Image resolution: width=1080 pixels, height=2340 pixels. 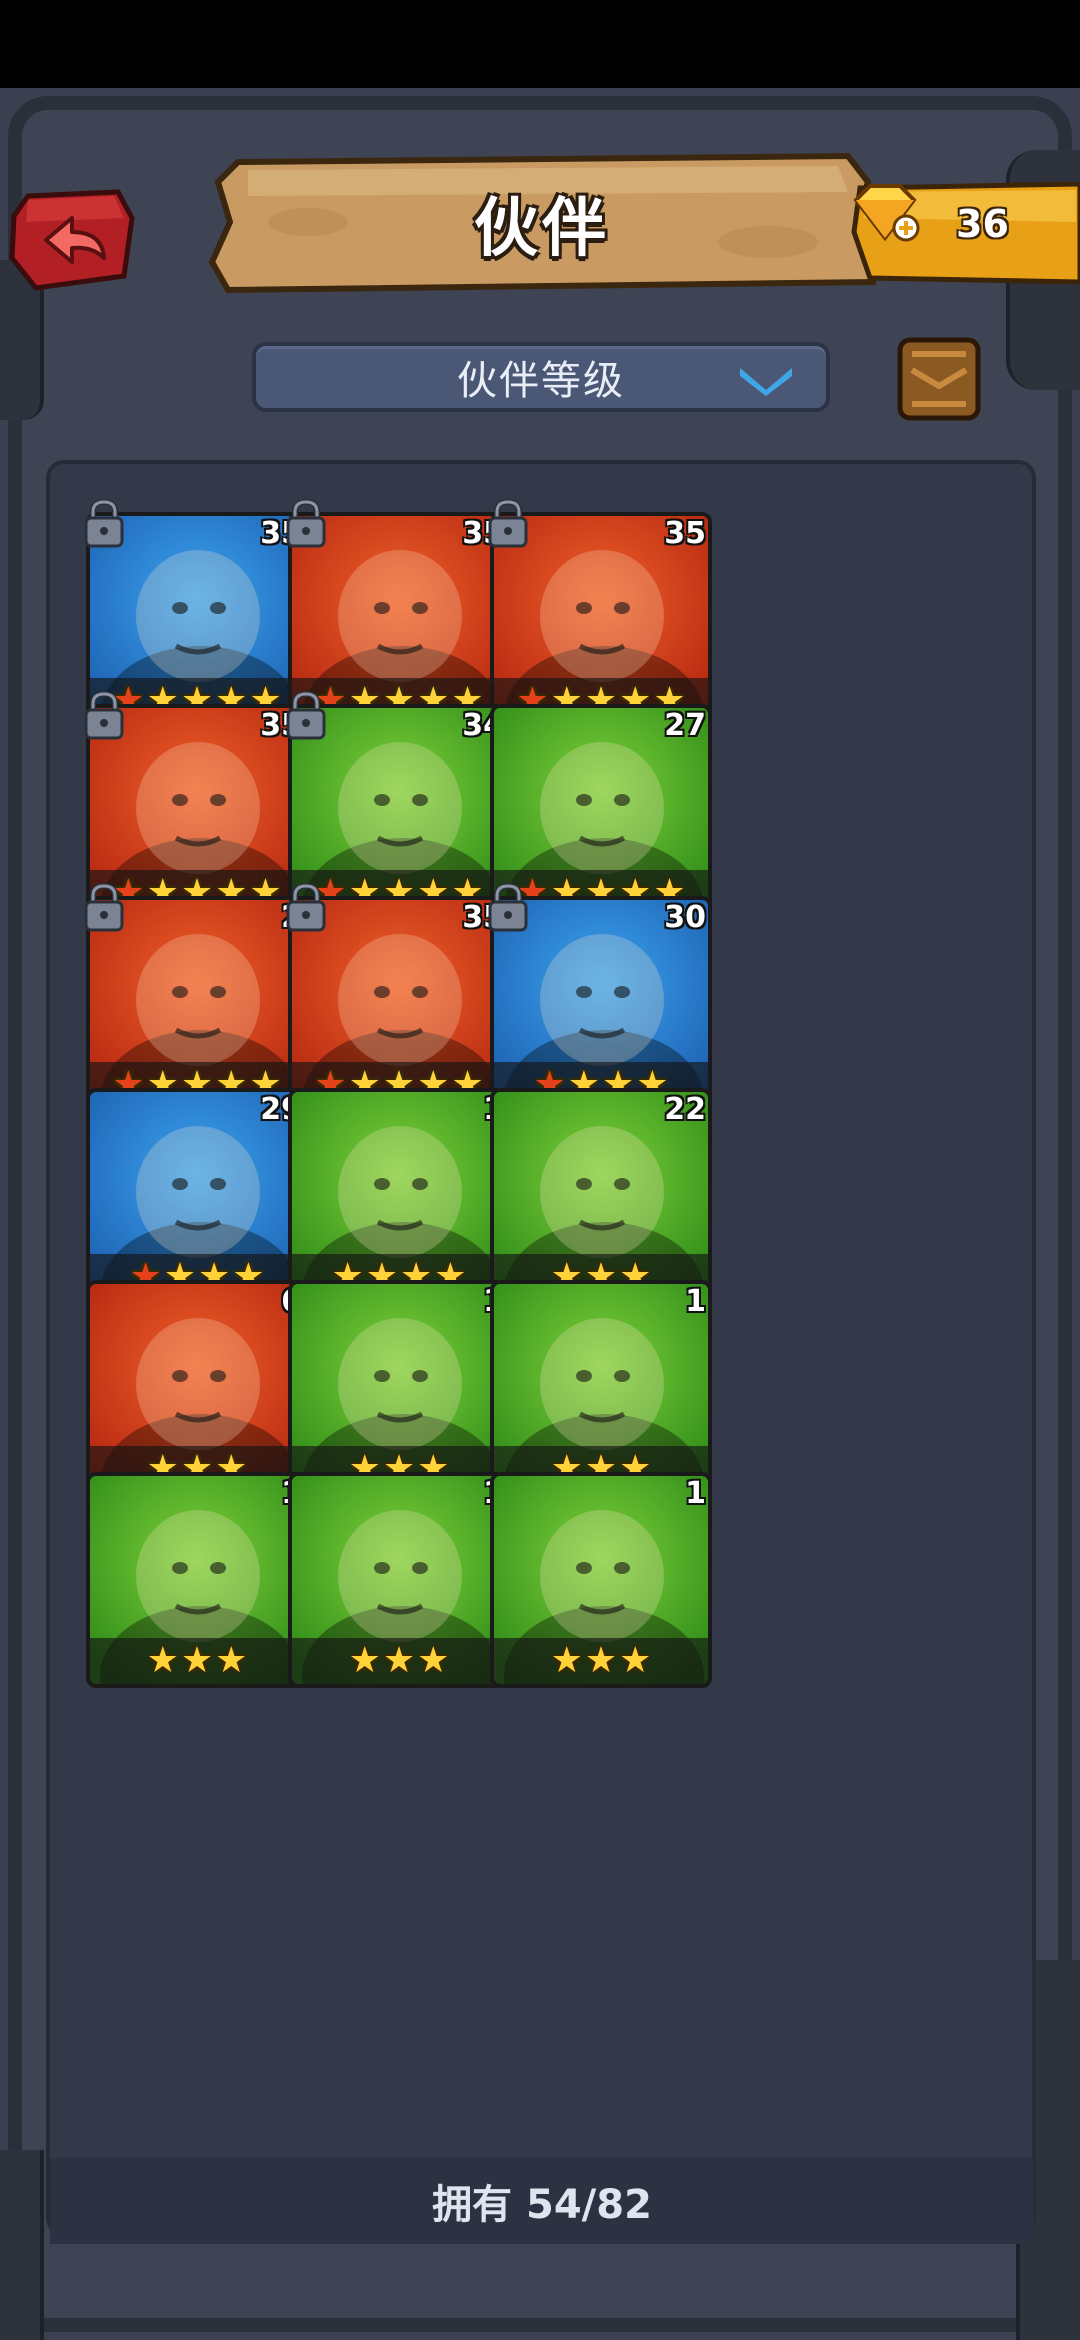 What do you see at coordinates (196, 997) in the screenshot?
I see `partner-card: 2★★★★★` at bounding box center [196, 997].